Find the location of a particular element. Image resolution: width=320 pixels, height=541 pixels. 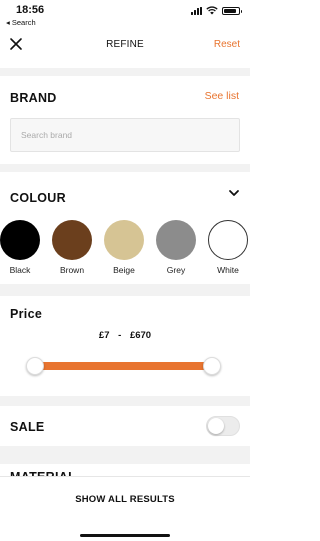

swatch-label-brown: Brown is located at coordinates (72, 270).